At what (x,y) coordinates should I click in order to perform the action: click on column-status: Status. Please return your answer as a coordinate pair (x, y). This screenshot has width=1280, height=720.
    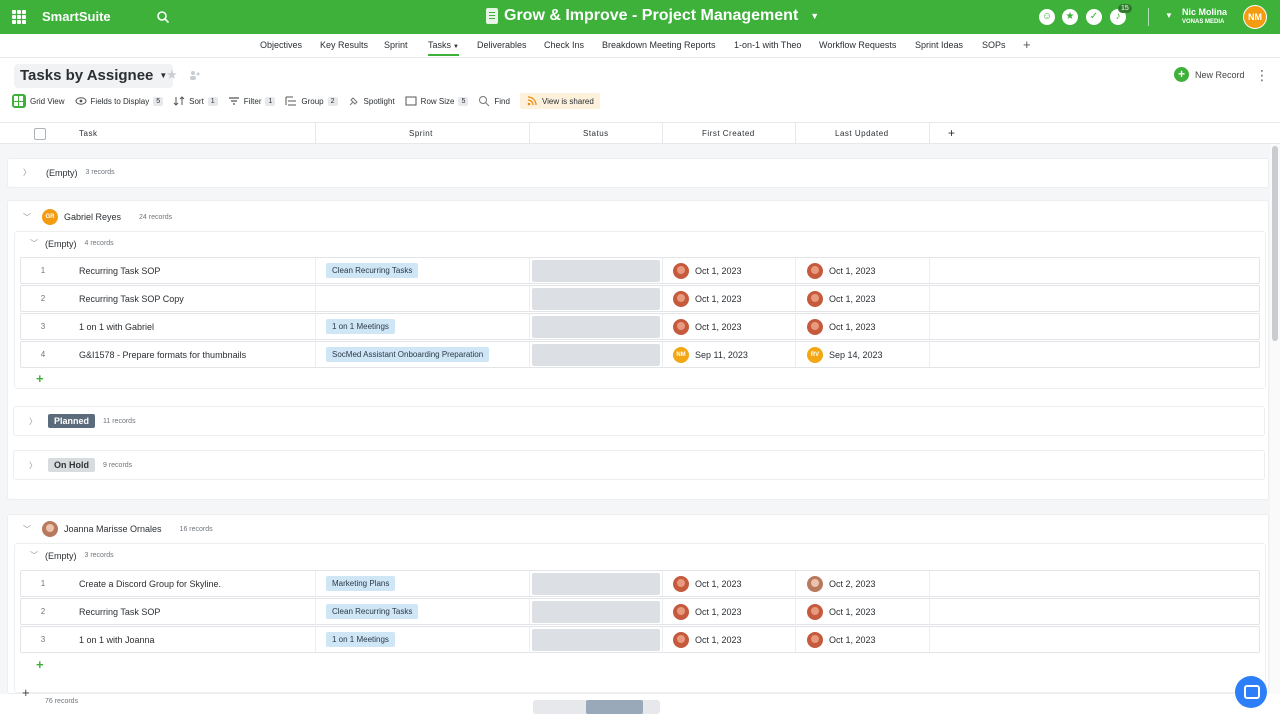
    Looking at the image, I should click on (596, 133).